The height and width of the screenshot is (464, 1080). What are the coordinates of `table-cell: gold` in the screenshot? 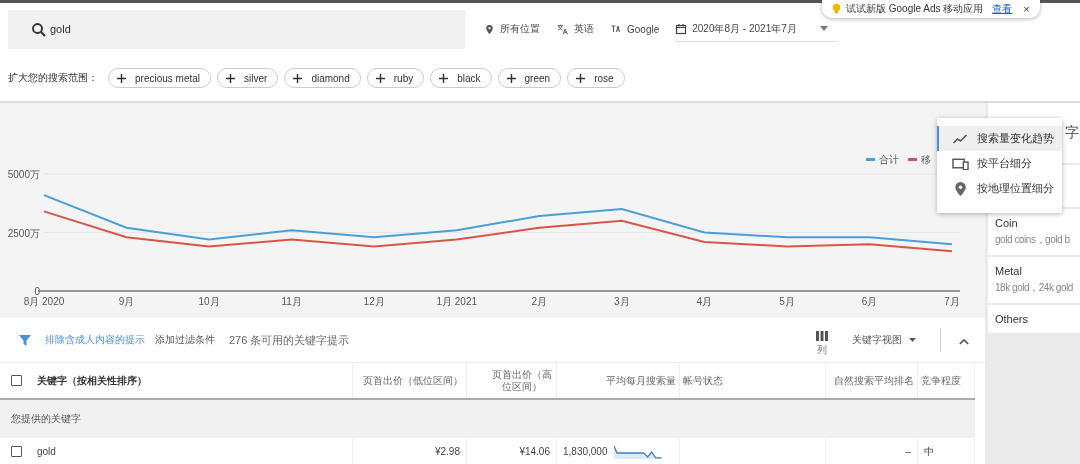 It's located at (46, 451).